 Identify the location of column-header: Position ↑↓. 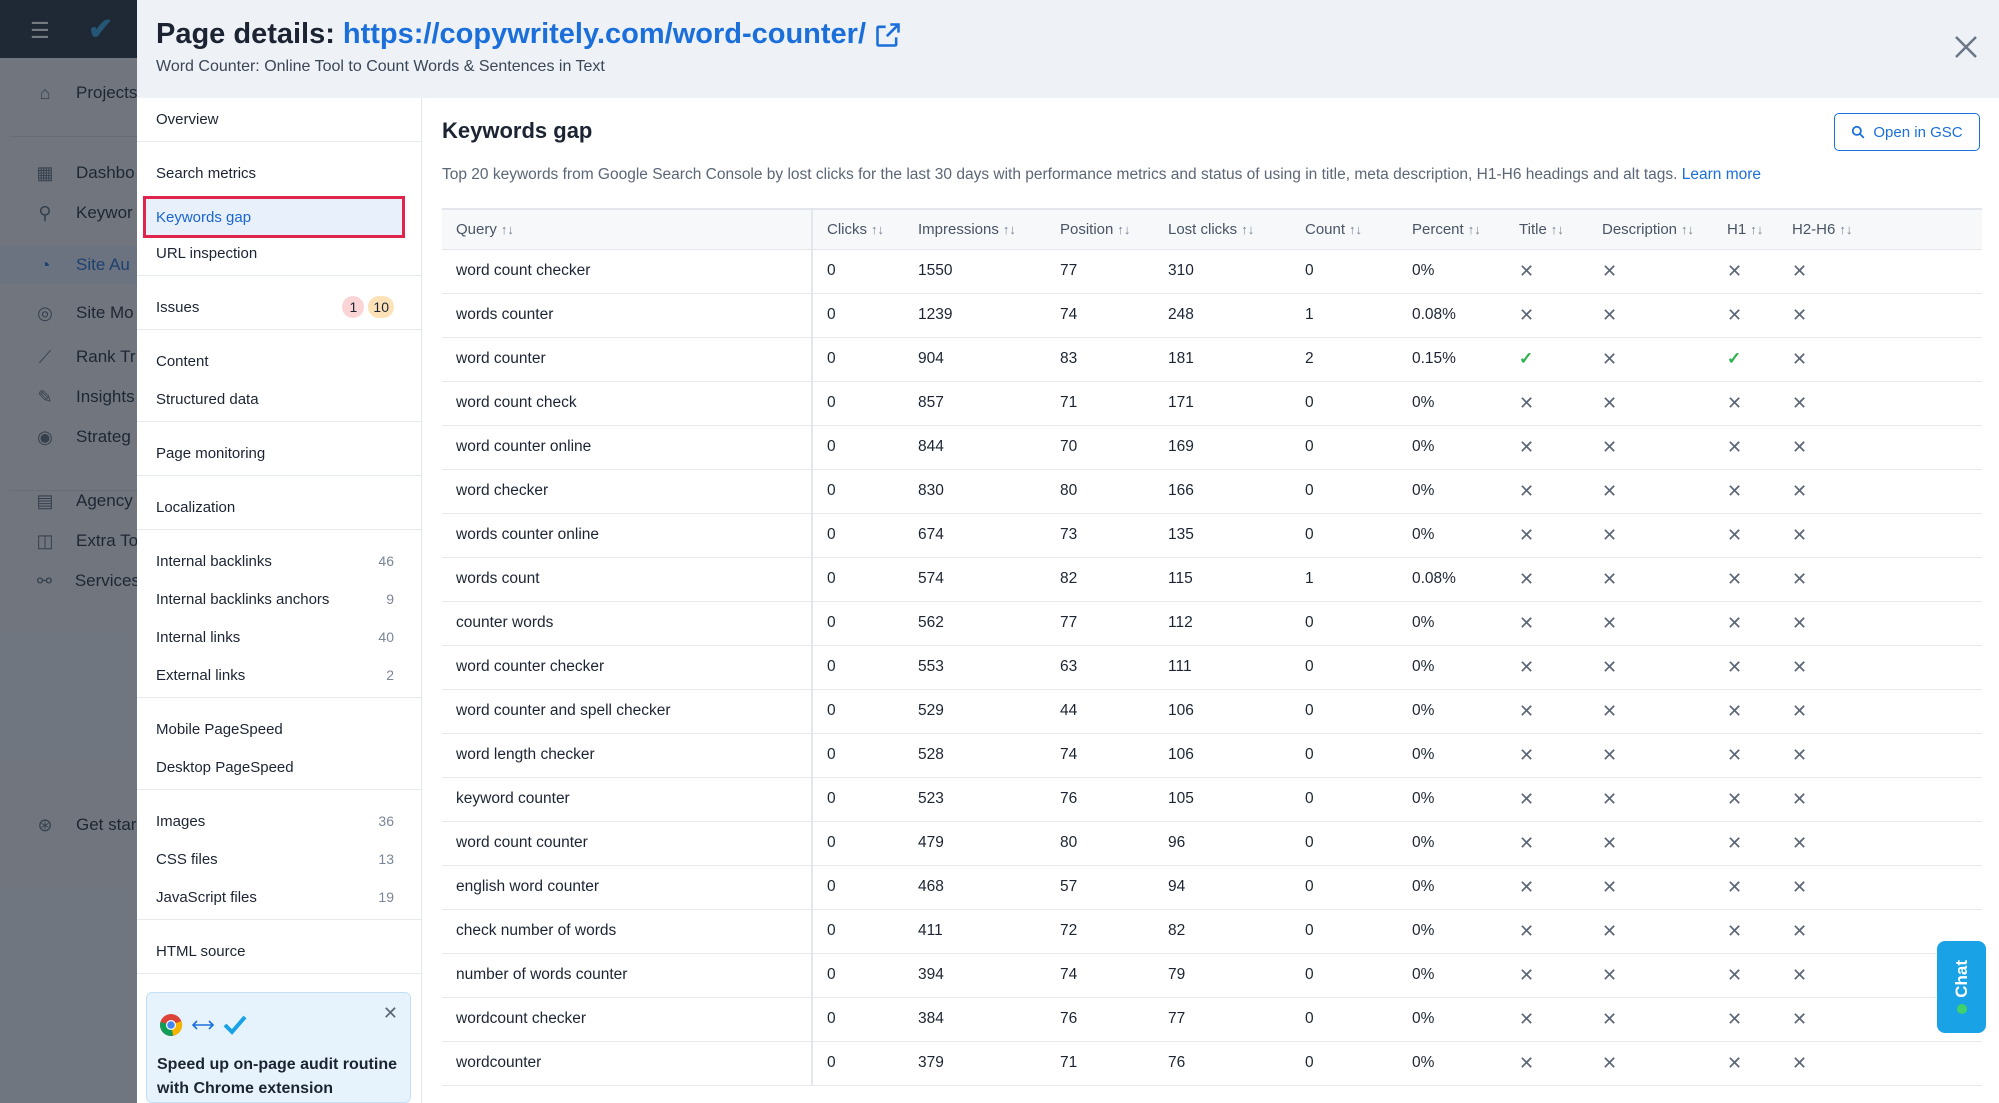
(1100, 229).